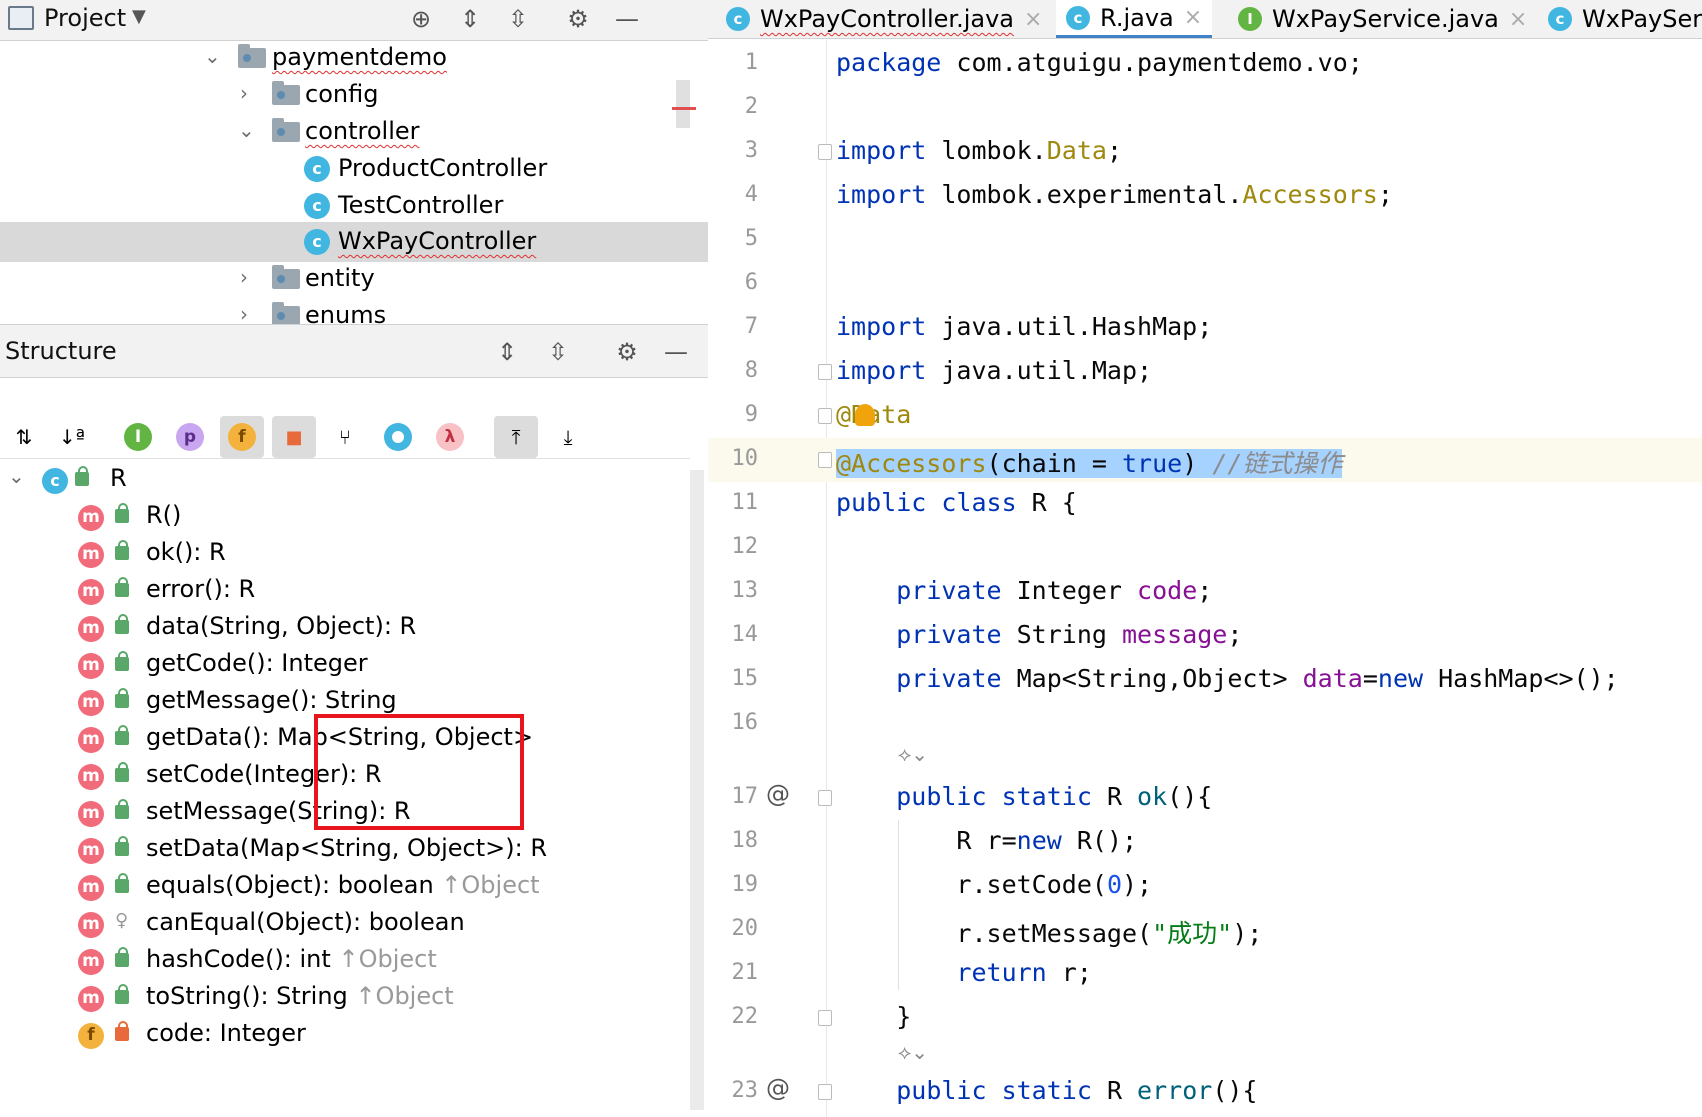 The width and height of the screenshot is (1702, 1117). I want to click on structure-member: m R(), so click(345, 517).